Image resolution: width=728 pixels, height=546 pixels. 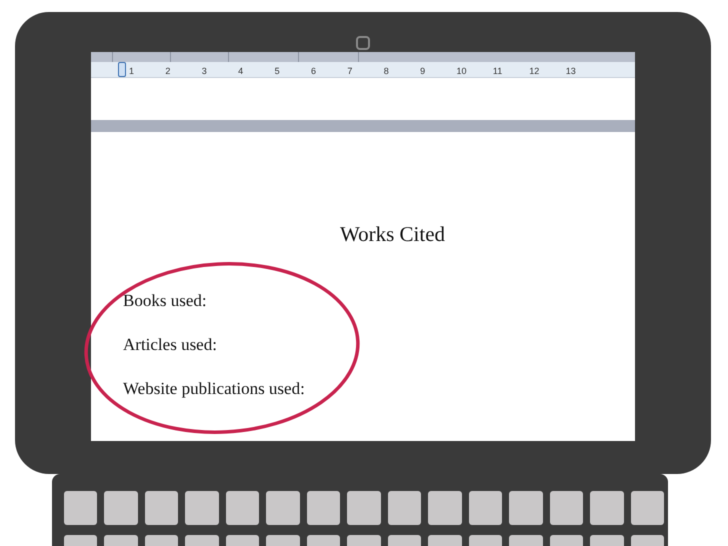 What do you see at coordinates (571, 71) in the screenshot?
I see `ruler-number: 13` at bounding box center [571, 71].